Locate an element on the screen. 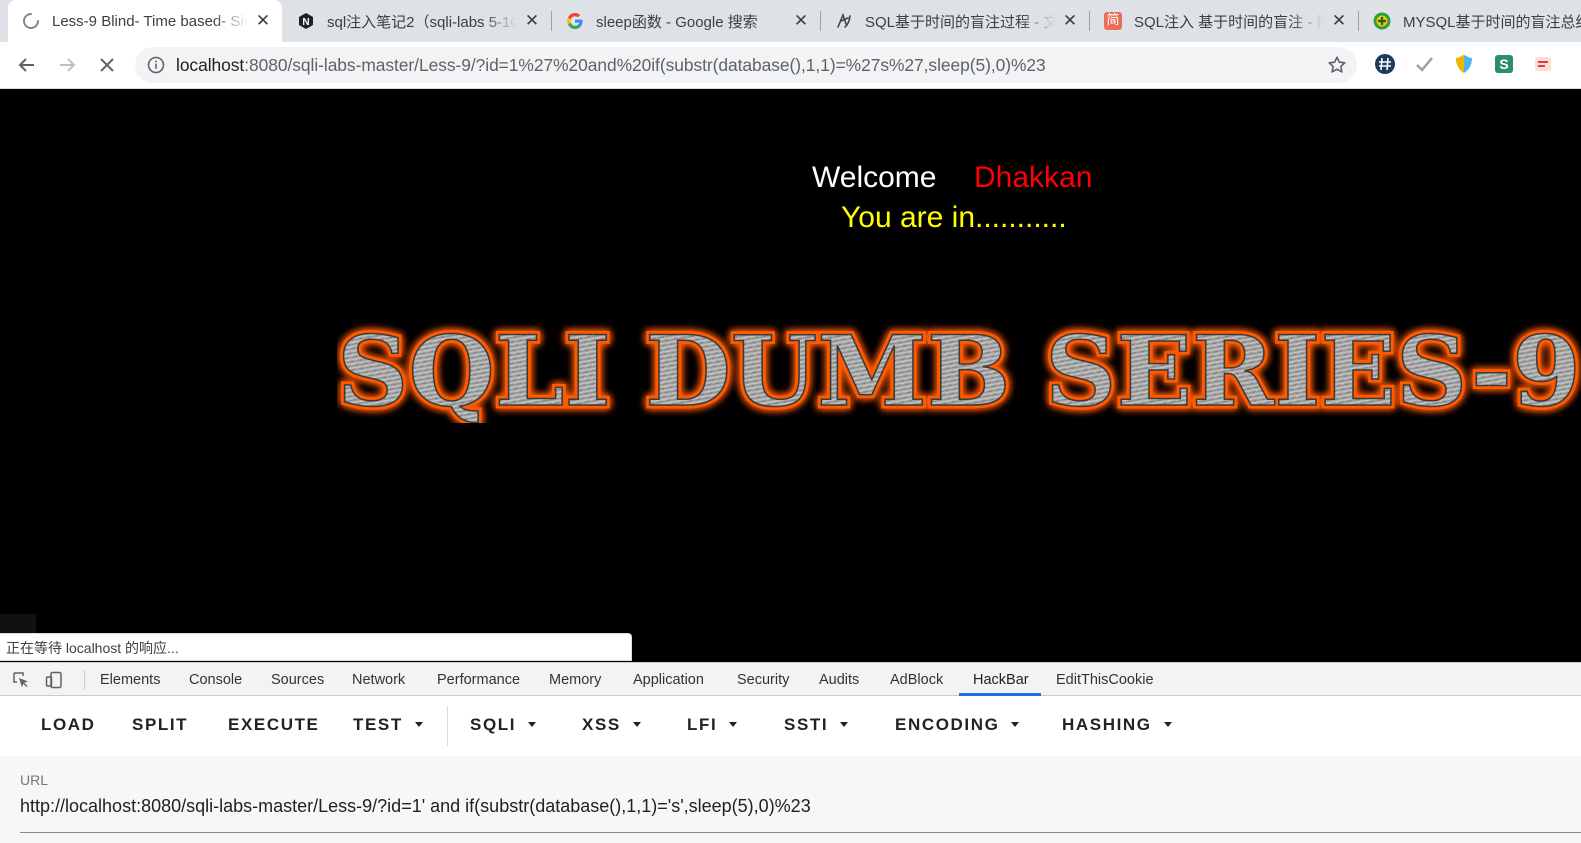 The width and height of the screenshot is (1581, 843). notion-n-icon: N is located at coordinates (306, 21).